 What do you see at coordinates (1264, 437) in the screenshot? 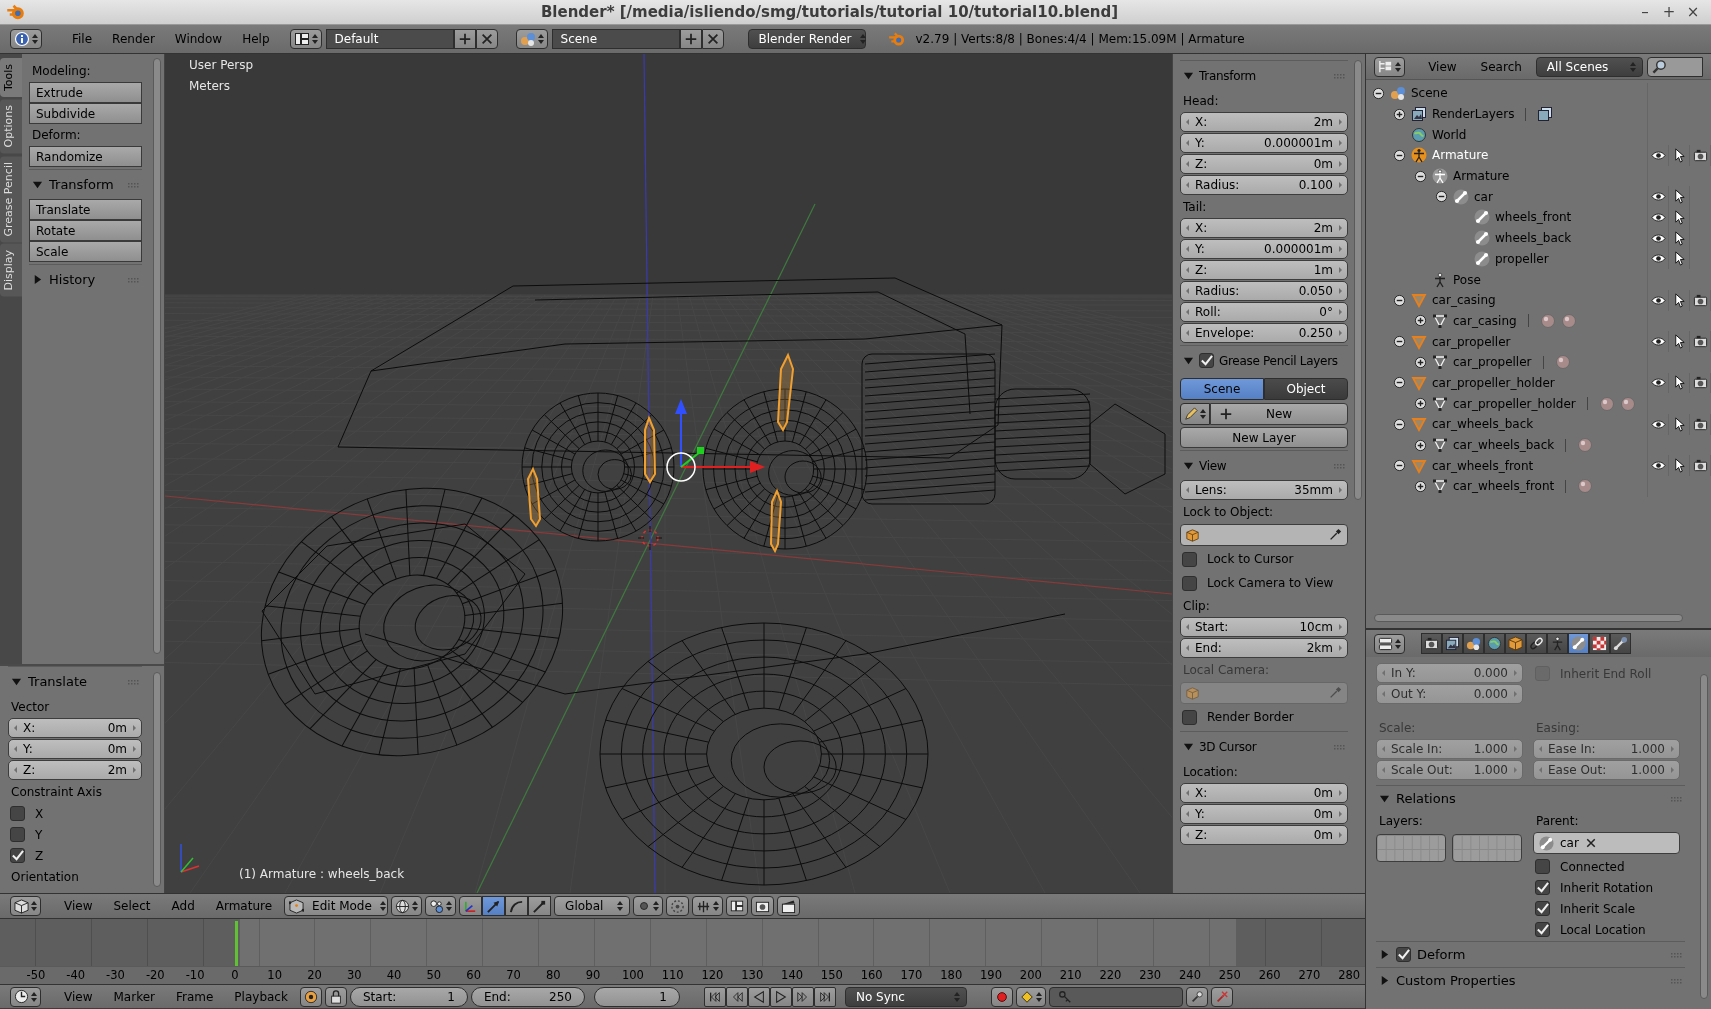
I see `tool-button: New Layer` at bounding box center [1264, 437].